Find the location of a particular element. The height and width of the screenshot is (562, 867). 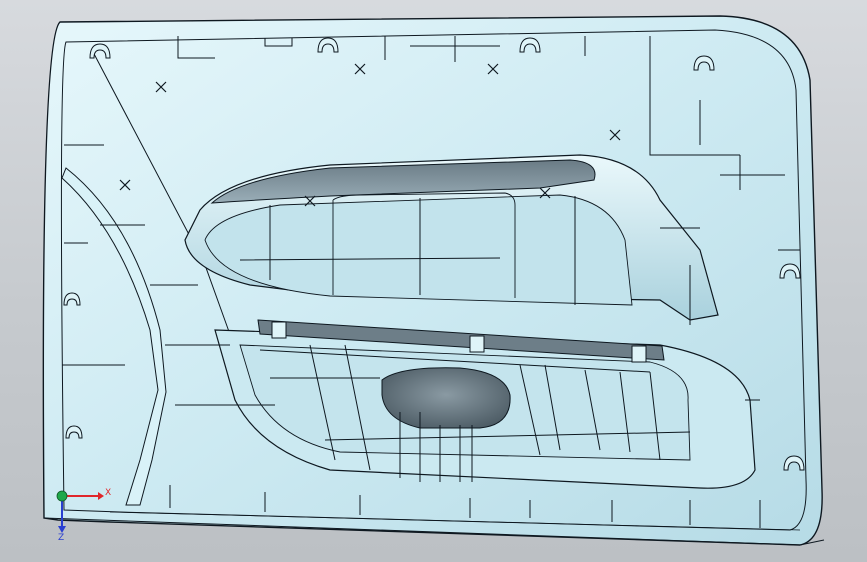

coordinate-triad is located at coordinates (80, 511).